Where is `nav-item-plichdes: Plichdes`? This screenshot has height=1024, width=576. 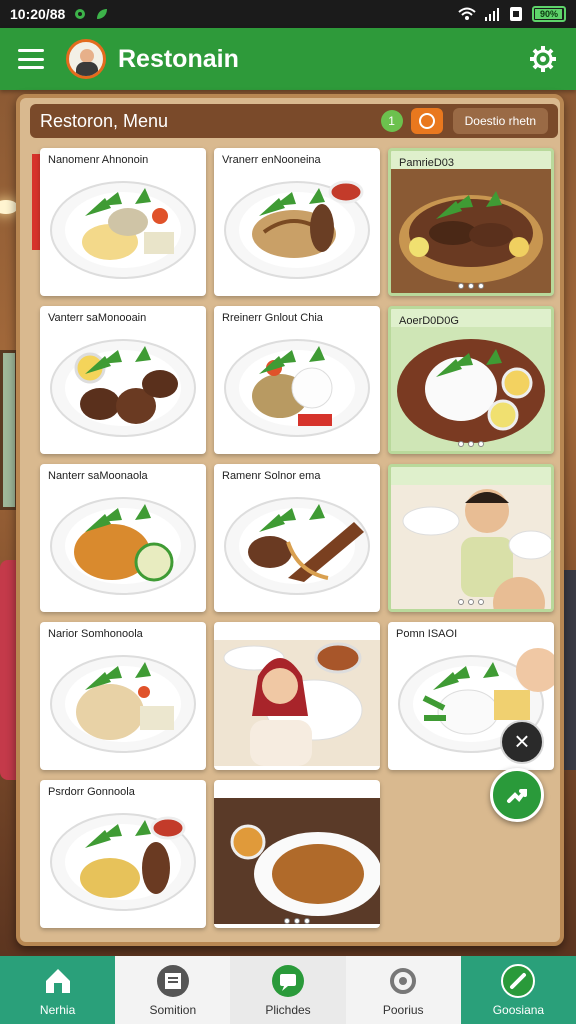 nav-item-plichdes: Plichdes is located at coordinates (288, 990).